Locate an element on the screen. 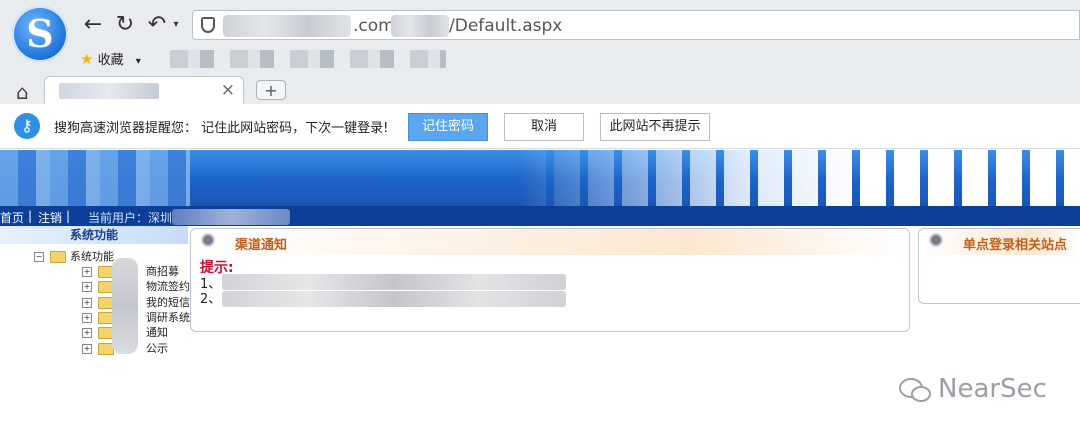 This screenshot has height=435, width=1080. banner-decoration is located at coordinates (800, 178).